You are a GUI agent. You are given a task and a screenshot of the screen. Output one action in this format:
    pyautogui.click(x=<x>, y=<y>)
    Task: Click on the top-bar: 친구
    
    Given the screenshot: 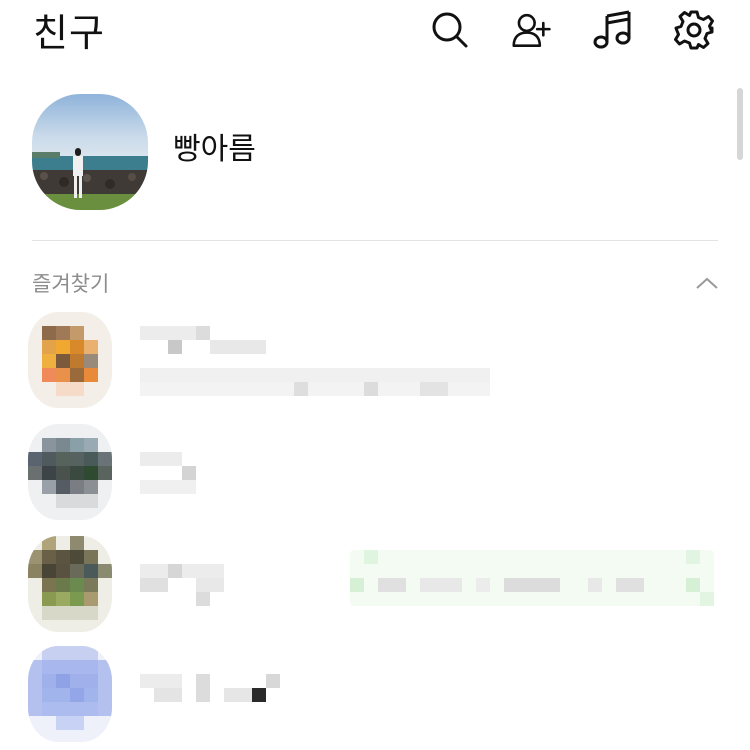 What is the action you would take?
    pyautogui.click(x=375, y=35)
    